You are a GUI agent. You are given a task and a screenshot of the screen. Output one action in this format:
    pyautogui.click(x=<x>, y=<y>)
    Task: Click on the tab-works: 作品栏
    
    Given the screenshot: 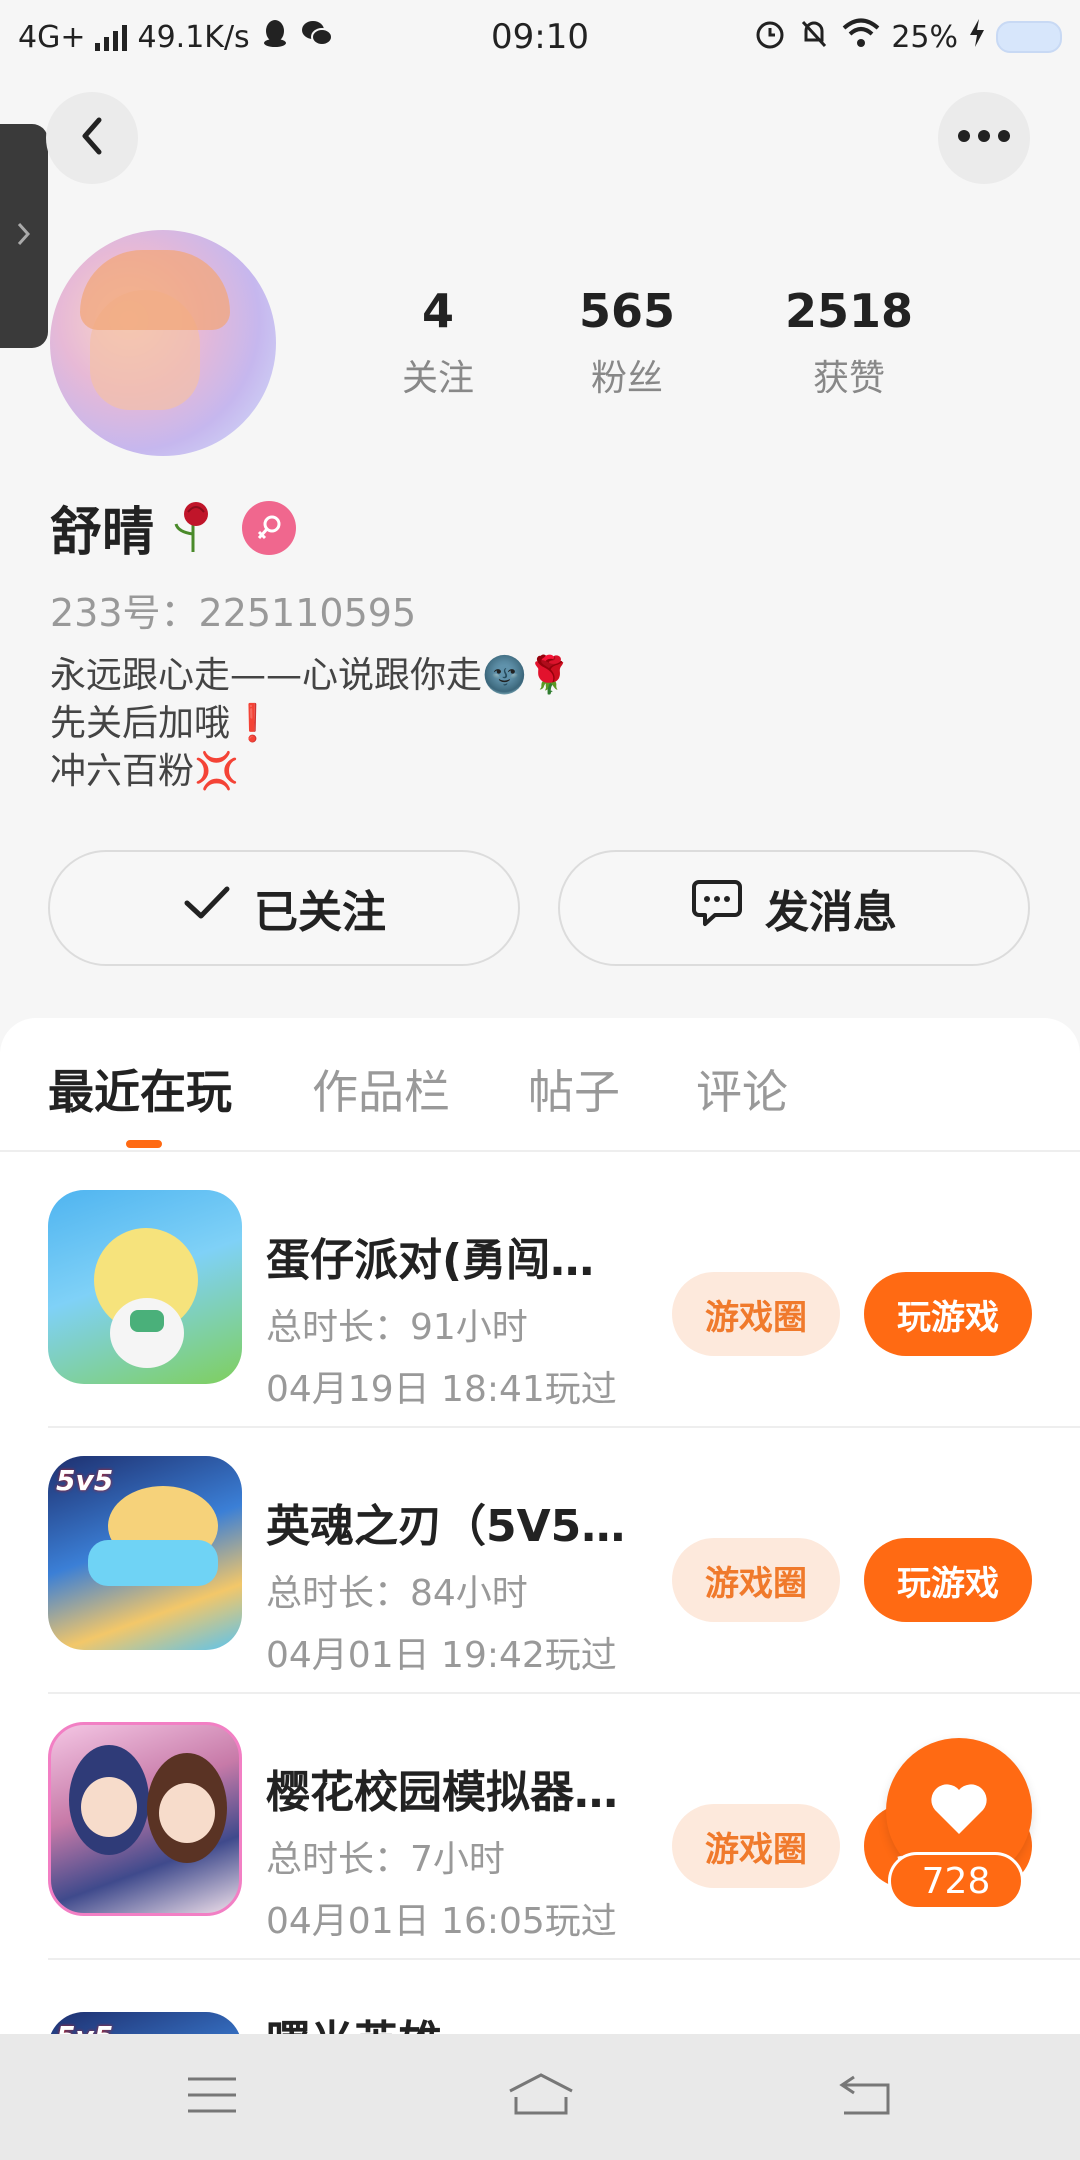 What is the action you would take?
    pyautogui.click(x=381, y=1089)
    